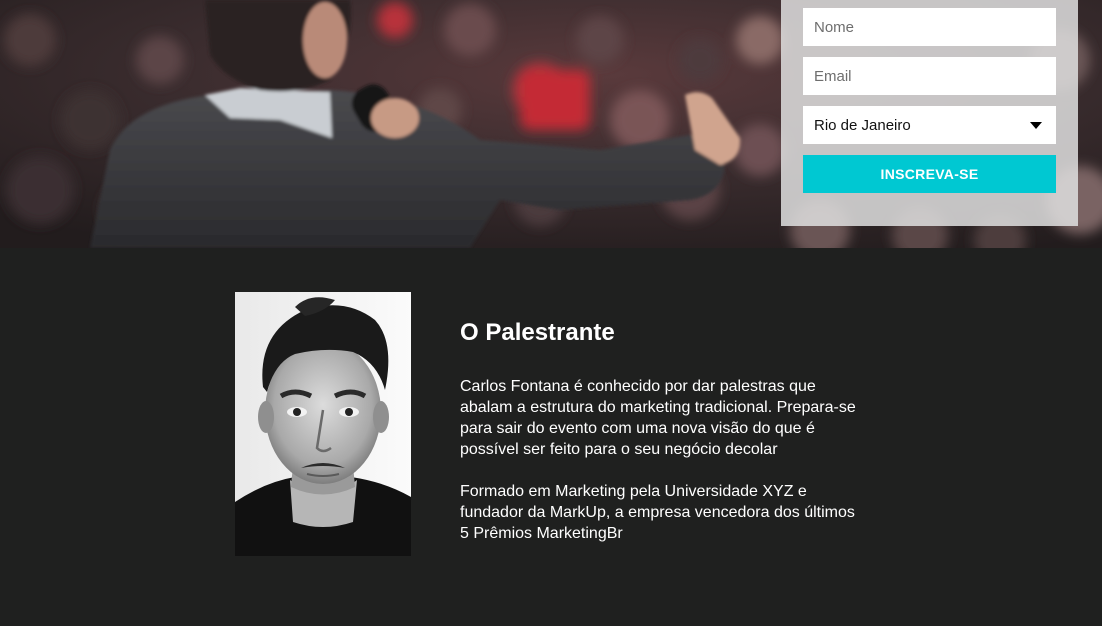  Describe the element at coordinates (929, 76) in the screenshot. I see `email-input` at that location.